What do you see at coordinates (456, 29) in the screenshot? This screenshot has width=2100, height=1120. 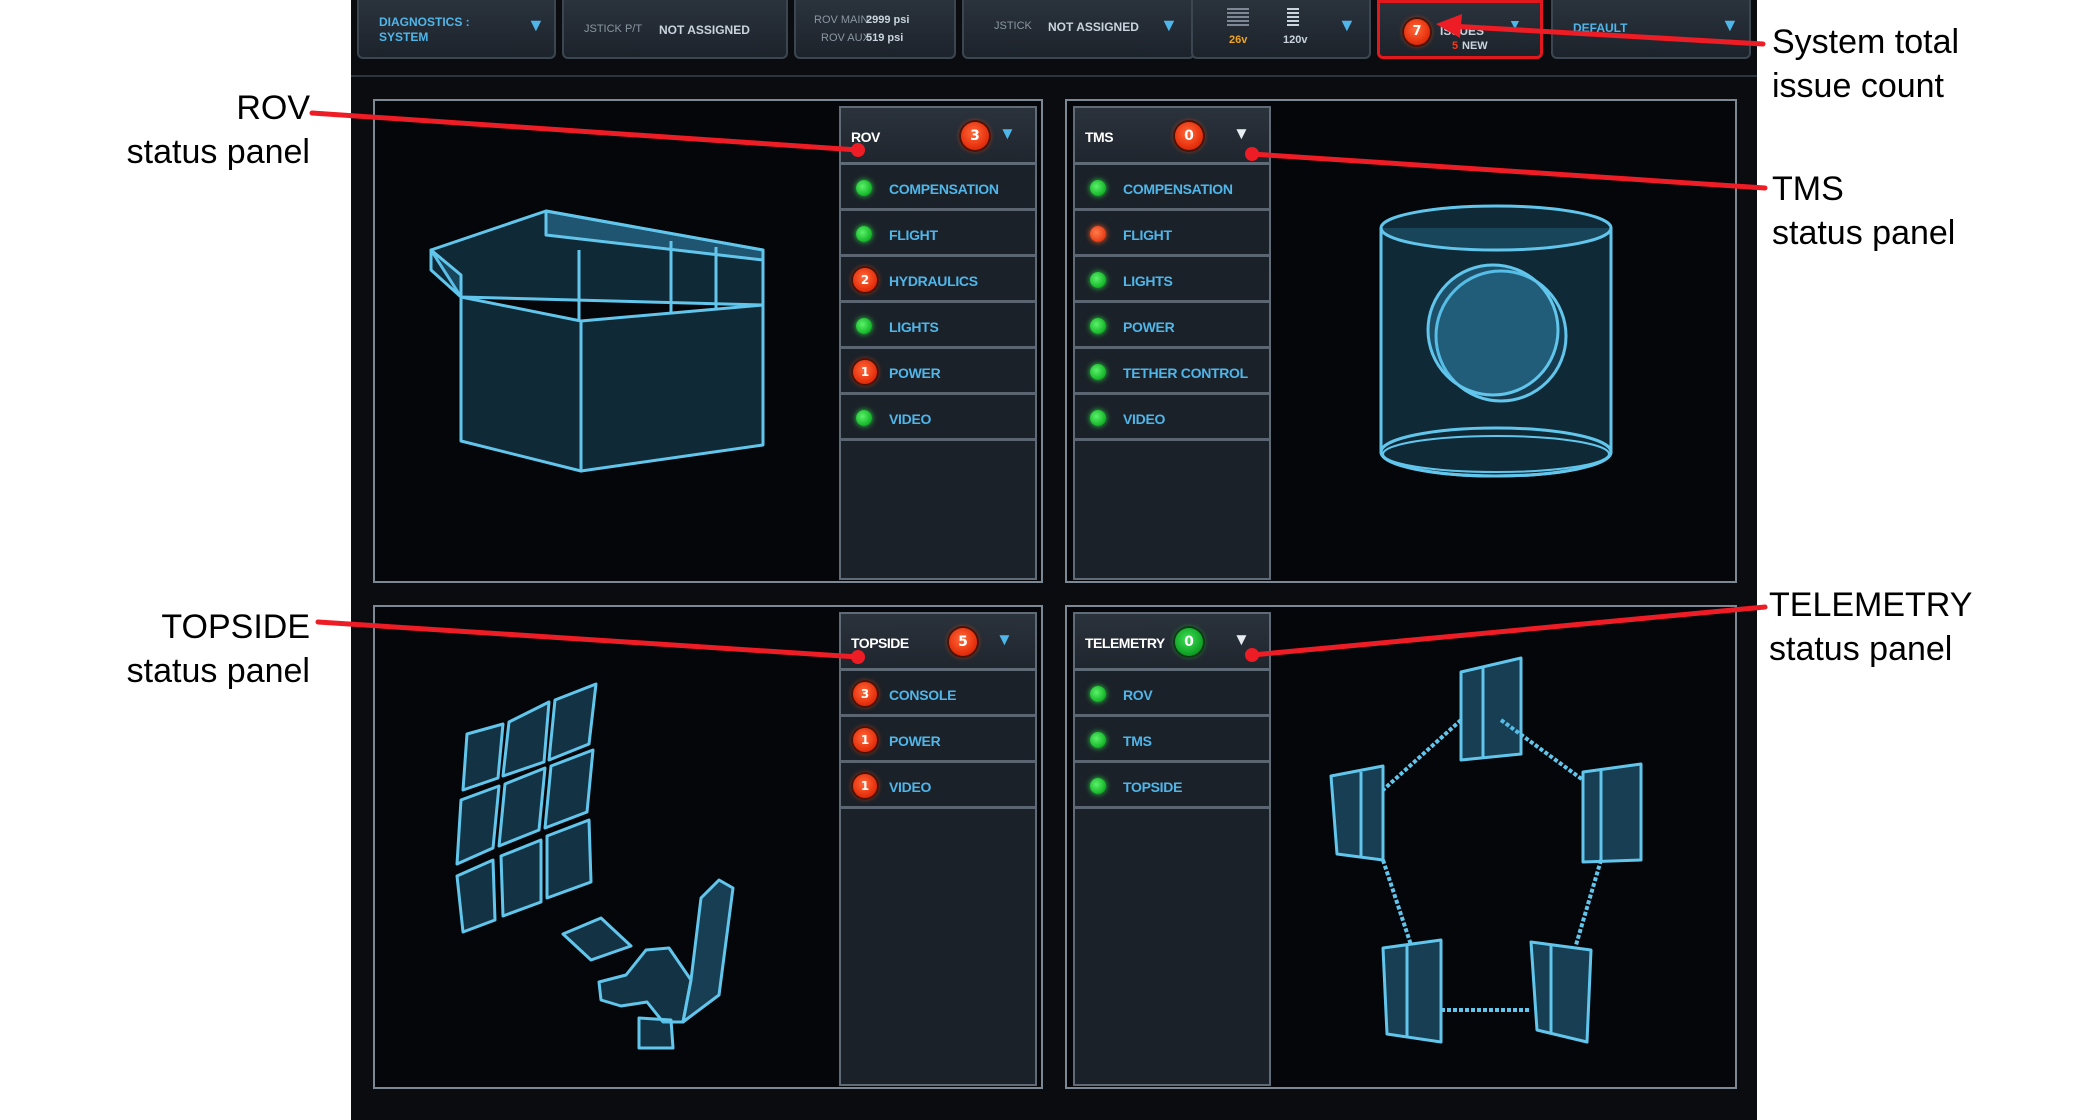 I see `diagnostics-selector: DIAGNOSTICS : SYSTEM ▼` at bounding box center [456, 29].